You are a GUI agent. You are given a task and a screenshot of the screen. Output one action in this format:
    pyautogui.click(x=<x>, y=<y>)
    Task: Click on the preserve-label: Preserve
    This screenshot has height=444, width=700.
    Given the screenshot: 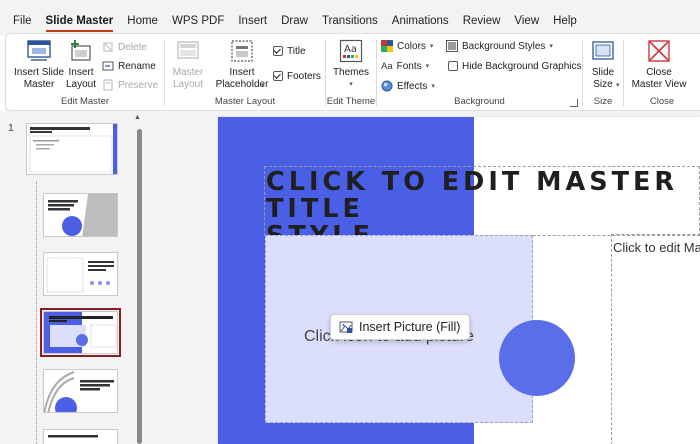 What is the action you would take?
    pyautogui.click(x=138, y=85)
    